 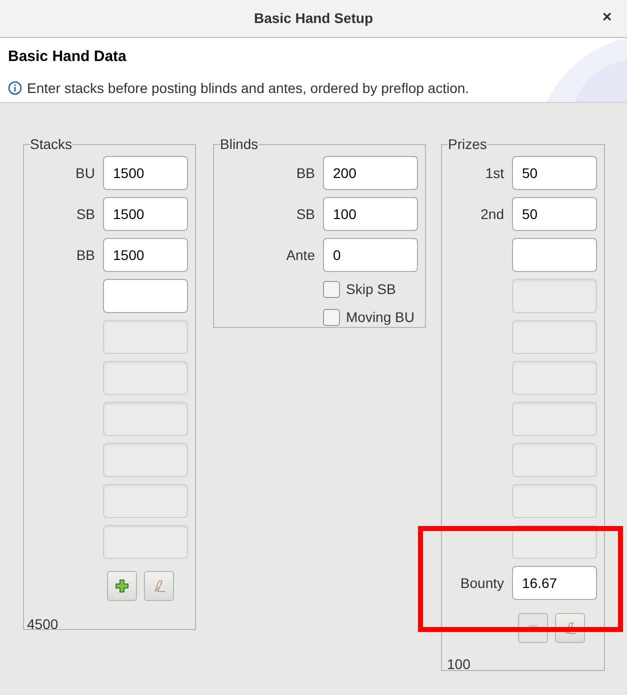 I want to click on add-button, so click(x=122, y=586).